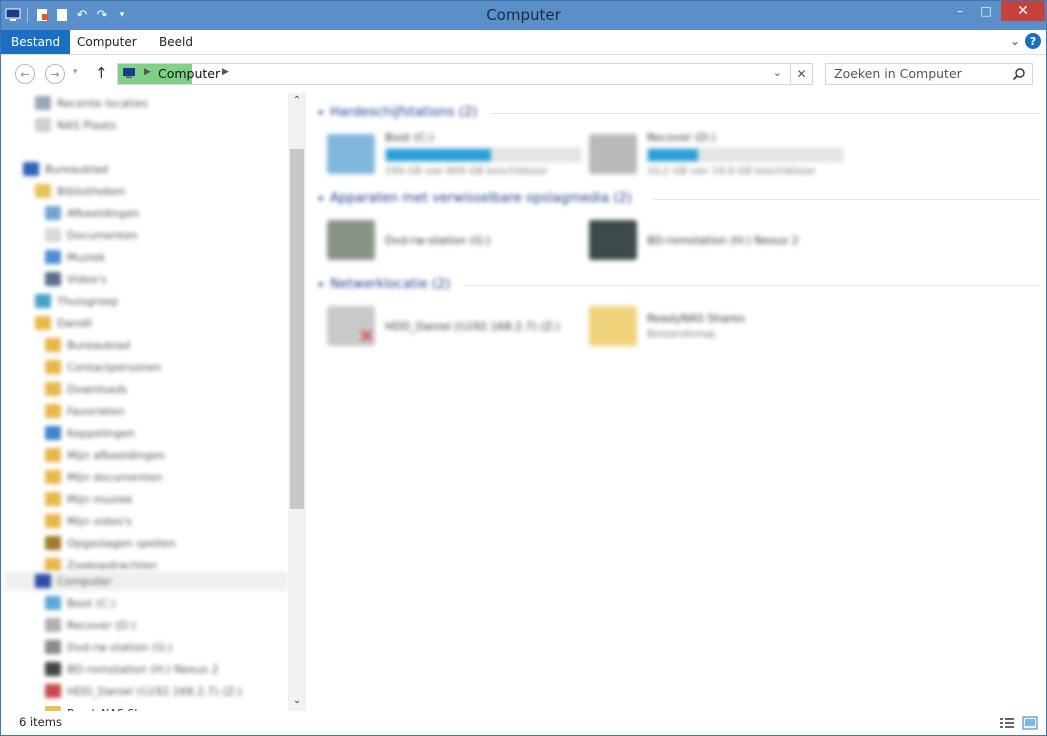 The width and height of the screenshot is (1047, 736). I want to click on sidebar-item: Boot (C:), so click(80, 603).